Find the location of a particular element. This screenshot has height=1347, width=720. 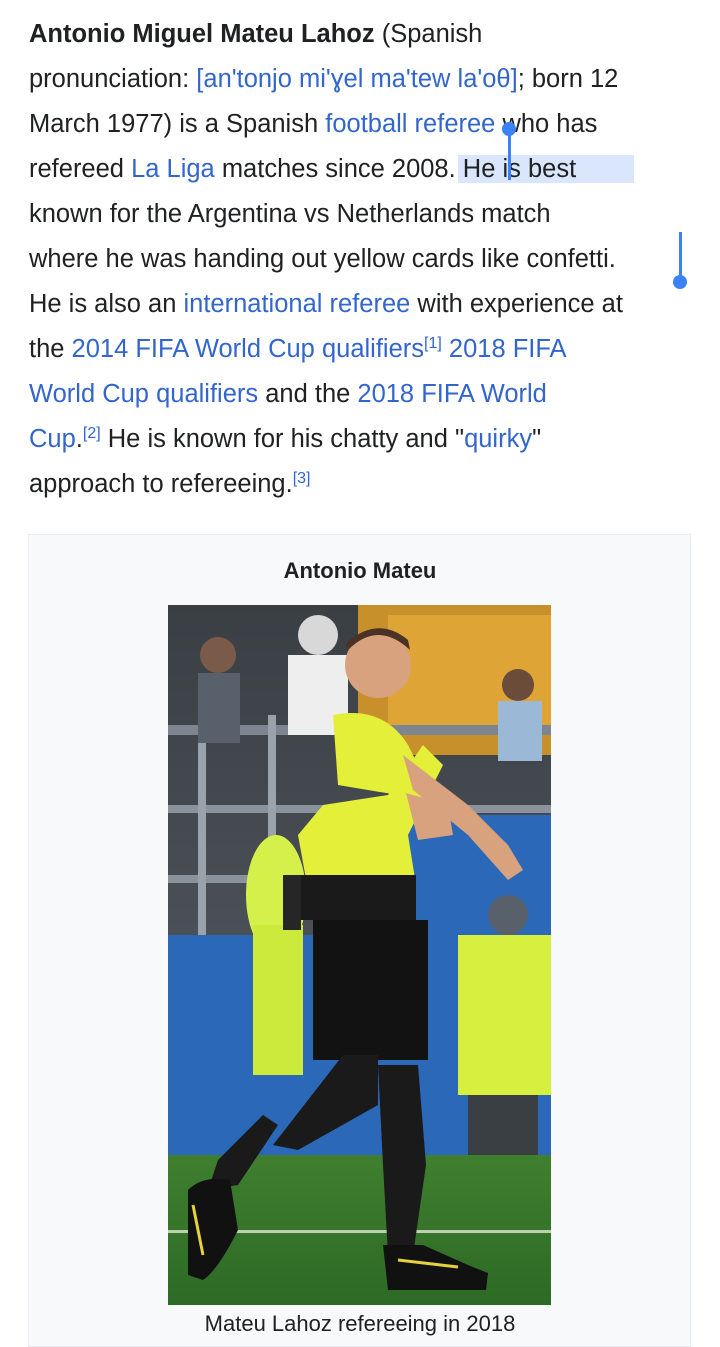

text-span: approach to refereeing. is located at coordinates (161, 484).